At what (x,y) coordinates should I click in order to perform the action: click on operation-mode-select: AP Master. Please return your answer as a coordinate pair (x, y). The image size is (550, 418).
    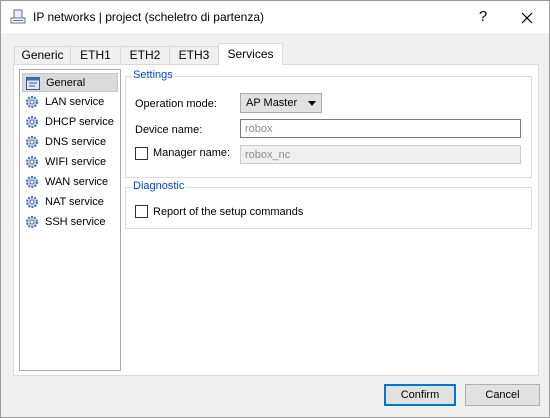
    Looking at the image, I should click on (281, 103).